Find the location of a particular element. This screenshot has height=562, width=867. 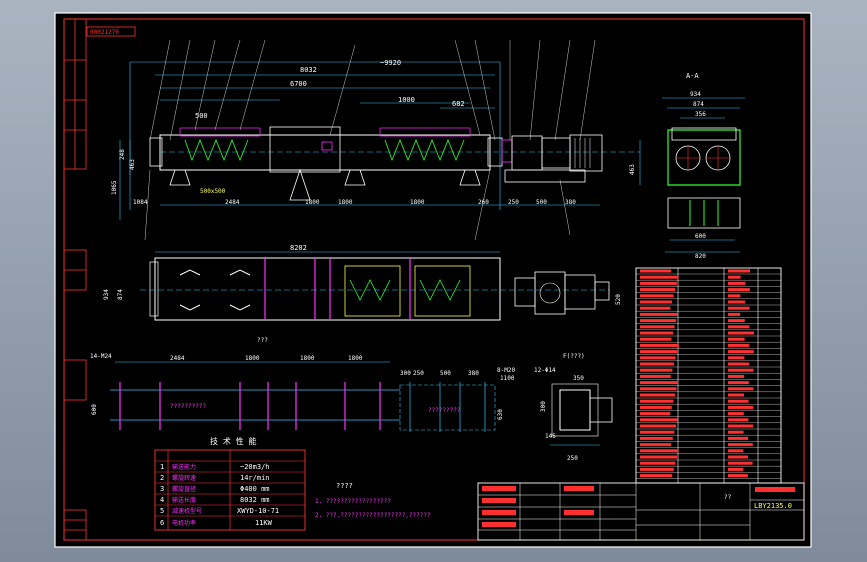

row3-no: 3 is located at coordinates (162, 489).